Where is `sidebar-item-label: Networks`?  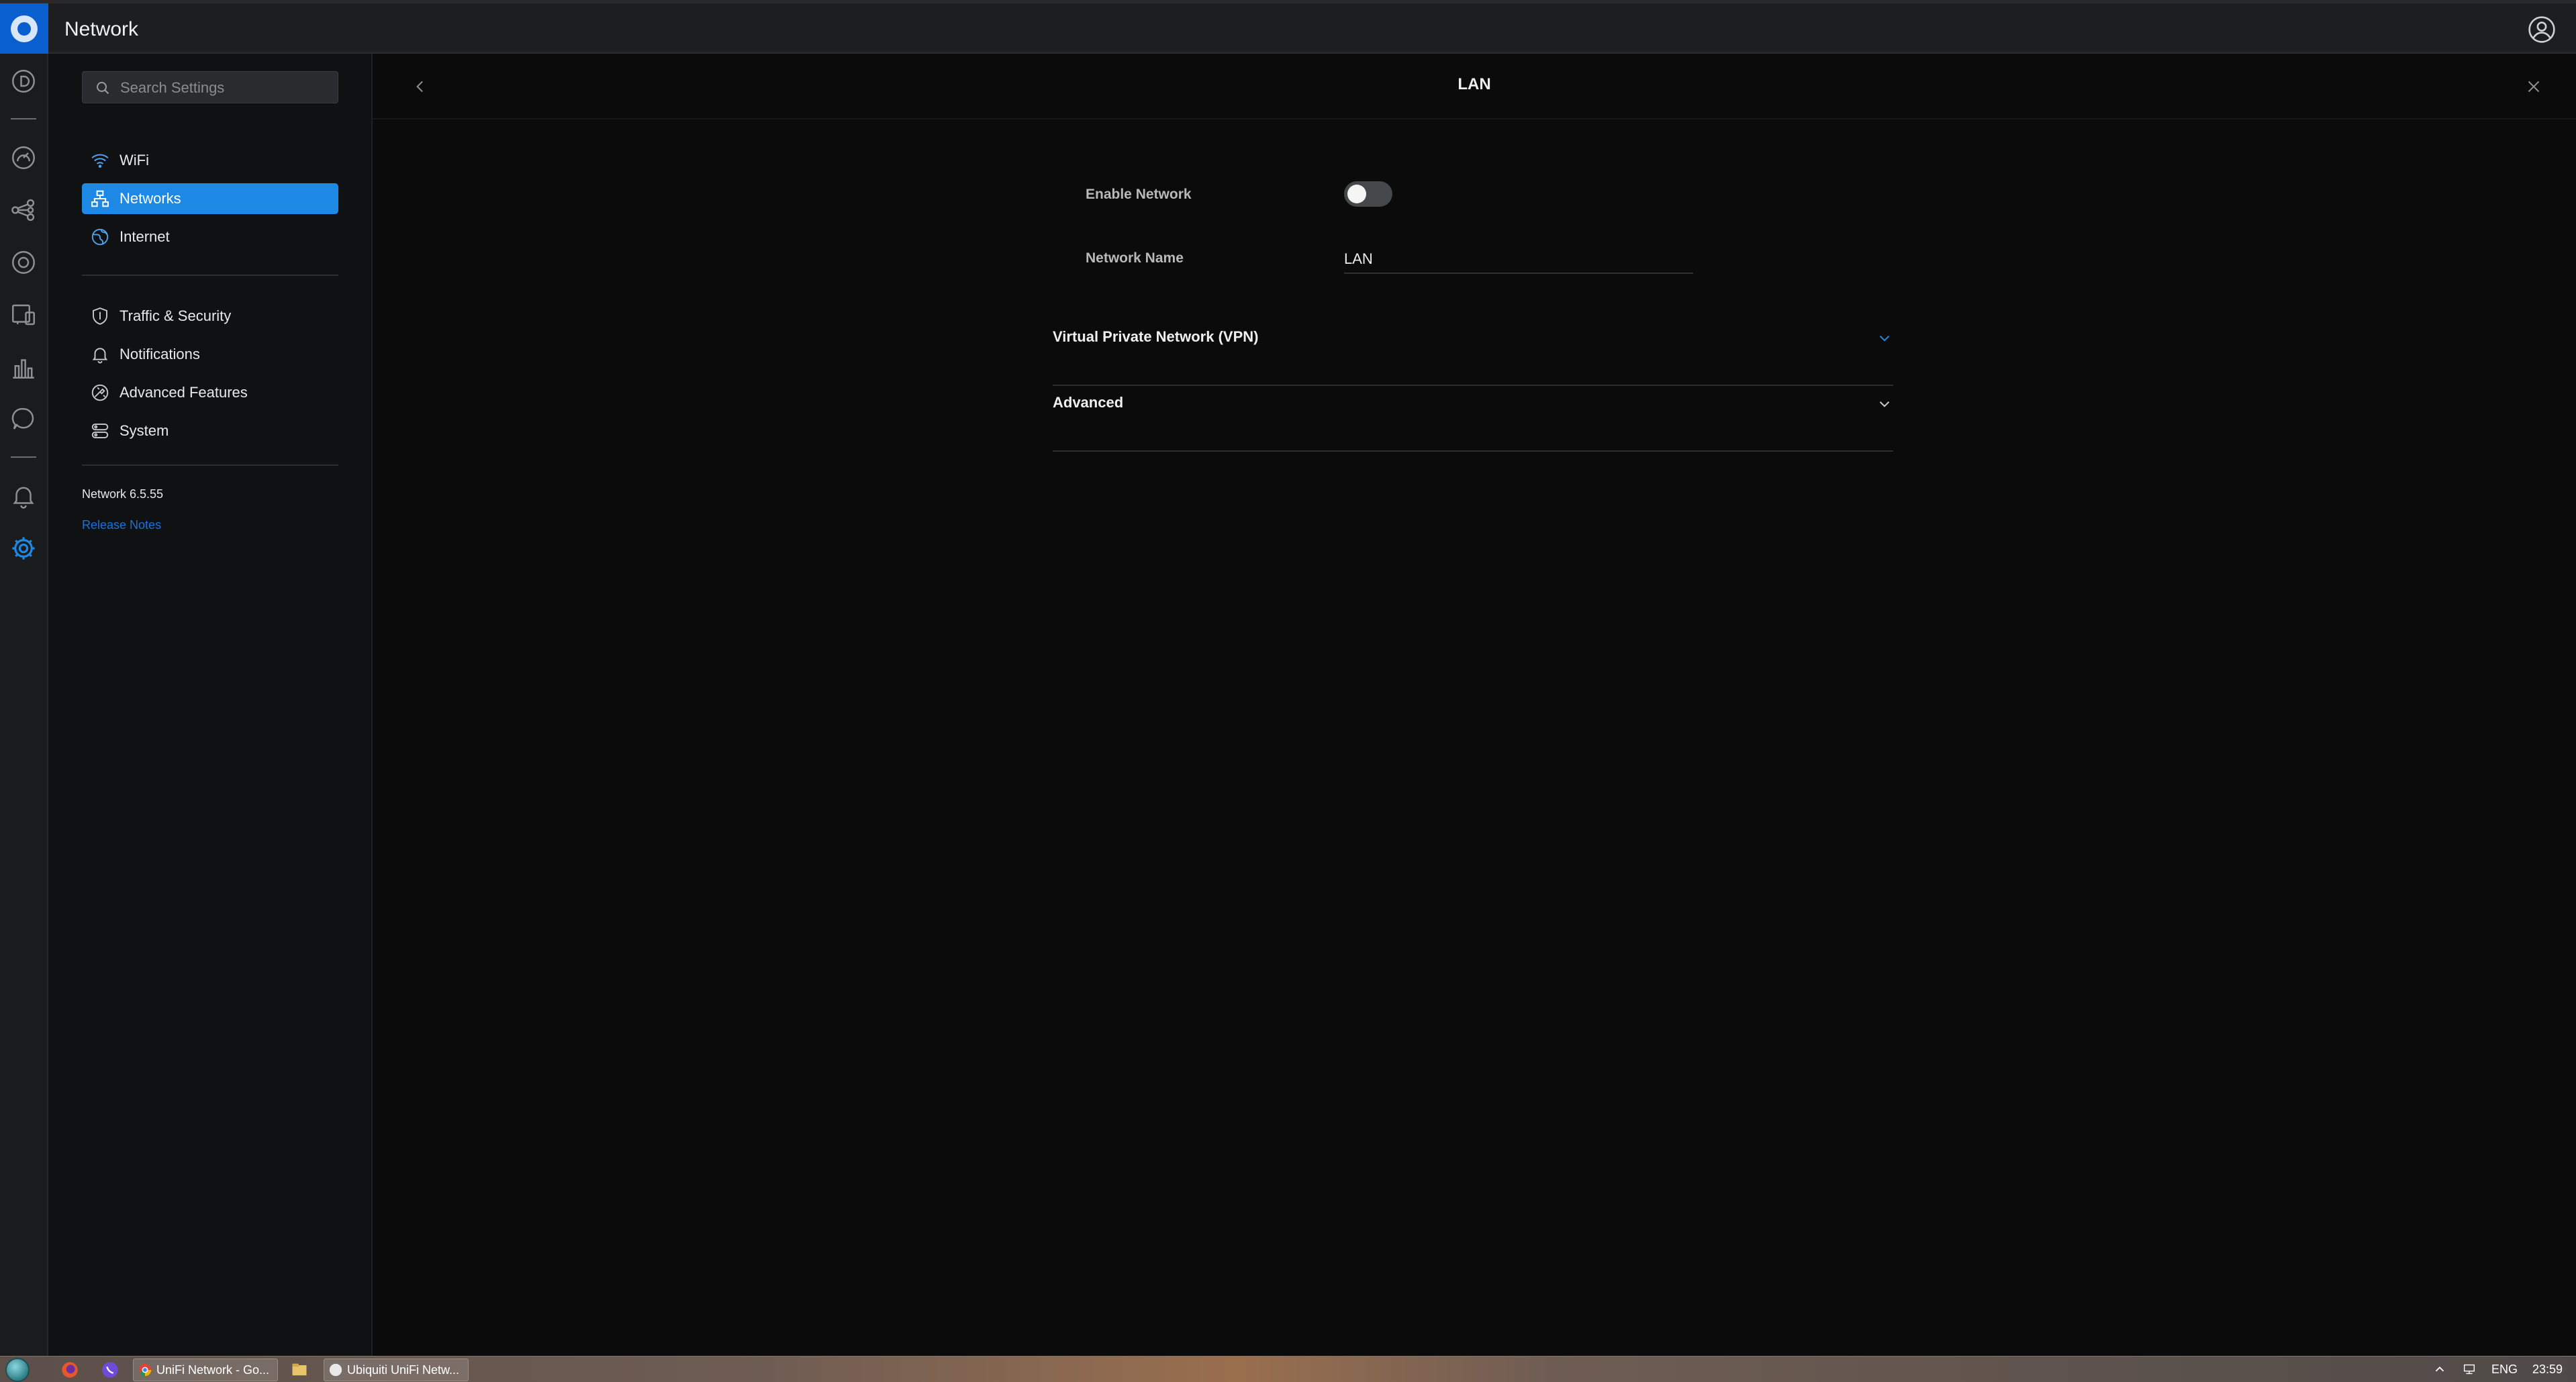 sidebar-item-label: Networks is located at coordinates (150, 198).